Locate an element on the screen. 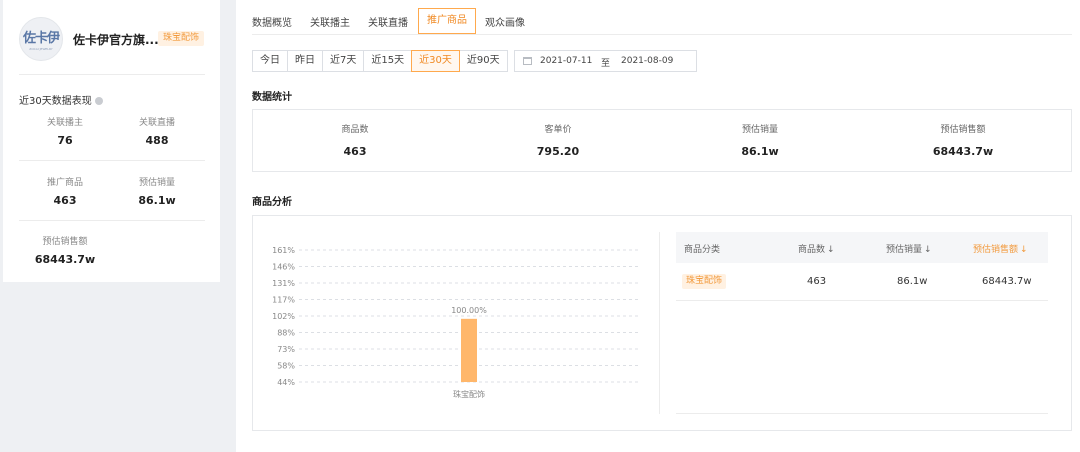 Image resolution: width=1080 pixels, height=452 pixels. shop-header: 佐卡伊 ZOCAI JEWELRY 佐卡伊官方旗... 珠宝配饰 is located at coordinates (113, 40).